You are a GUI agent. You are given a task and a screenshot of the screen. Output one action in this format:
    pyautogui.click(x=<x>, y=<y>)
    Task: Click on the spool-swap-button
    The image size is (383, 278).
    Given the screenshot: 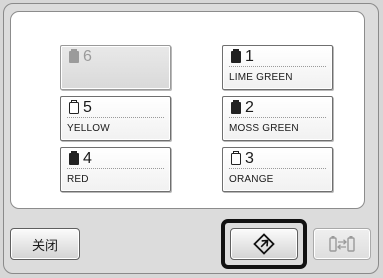 What is the action you would take?
    pyautogui.click(x=342, y=244)
    